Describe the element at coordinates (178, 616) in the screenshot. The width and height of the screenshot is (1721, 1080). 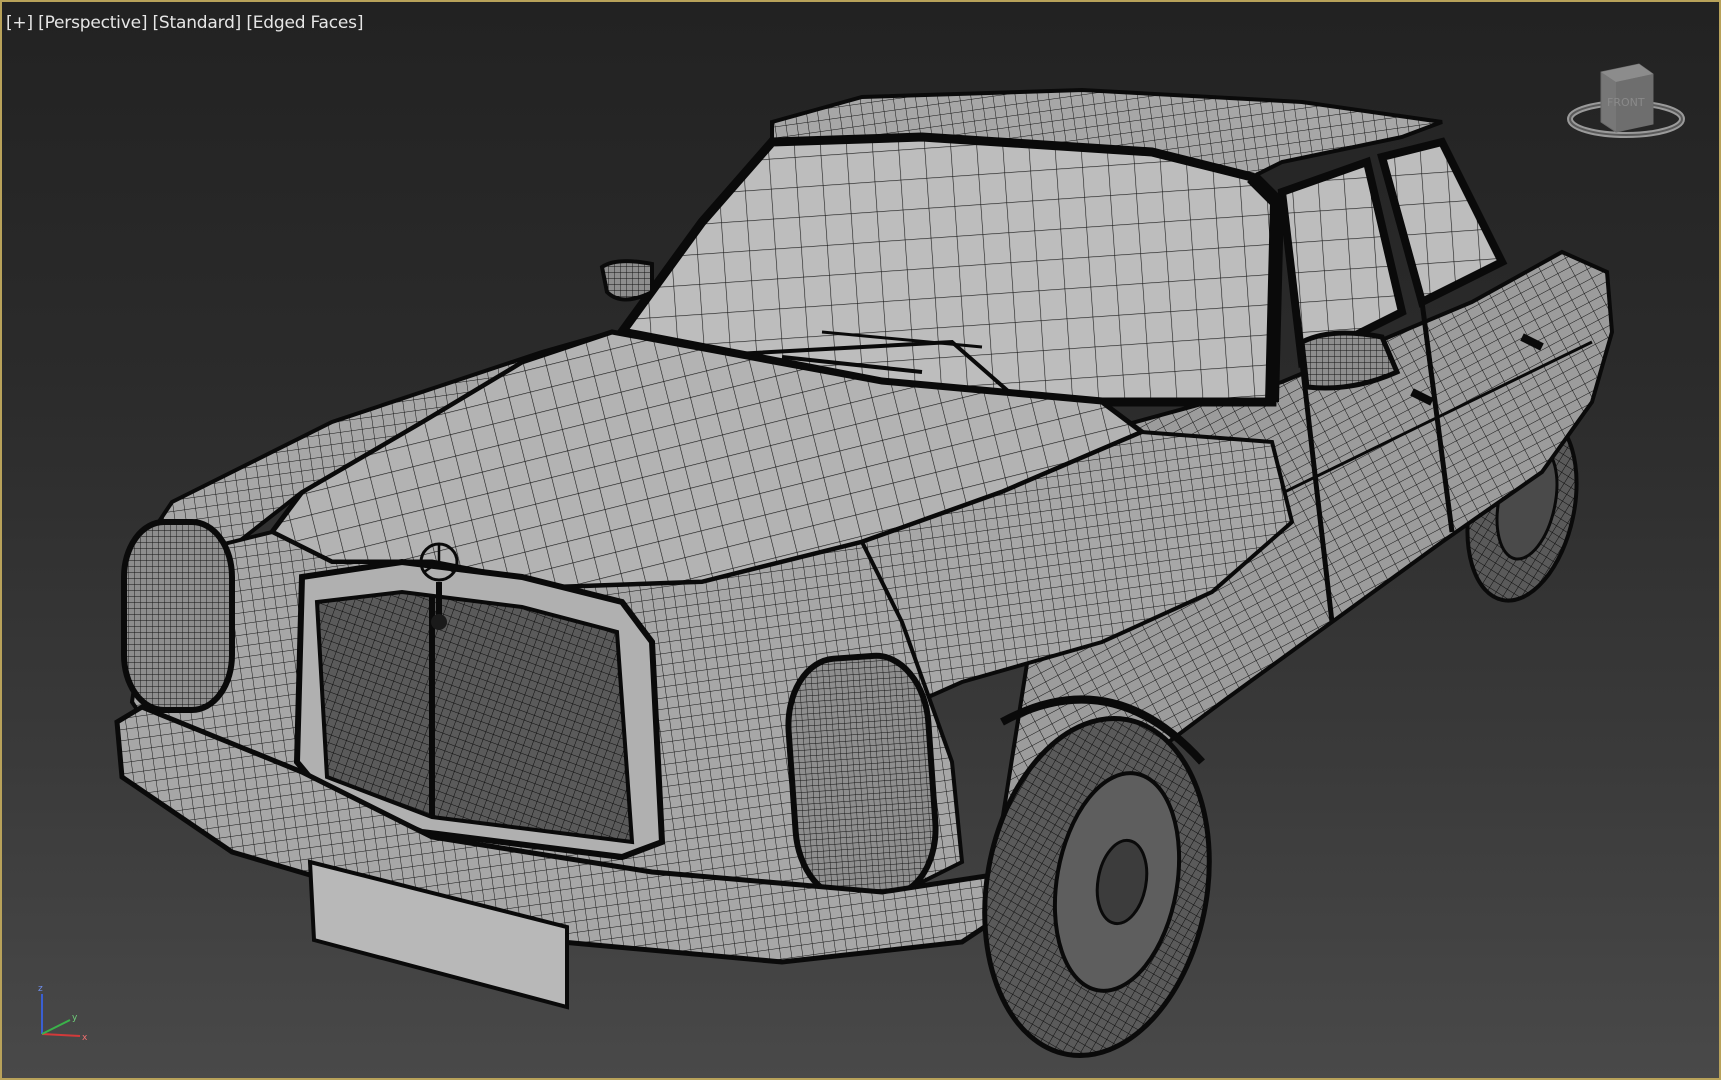
I see `left-headlight` at that location.